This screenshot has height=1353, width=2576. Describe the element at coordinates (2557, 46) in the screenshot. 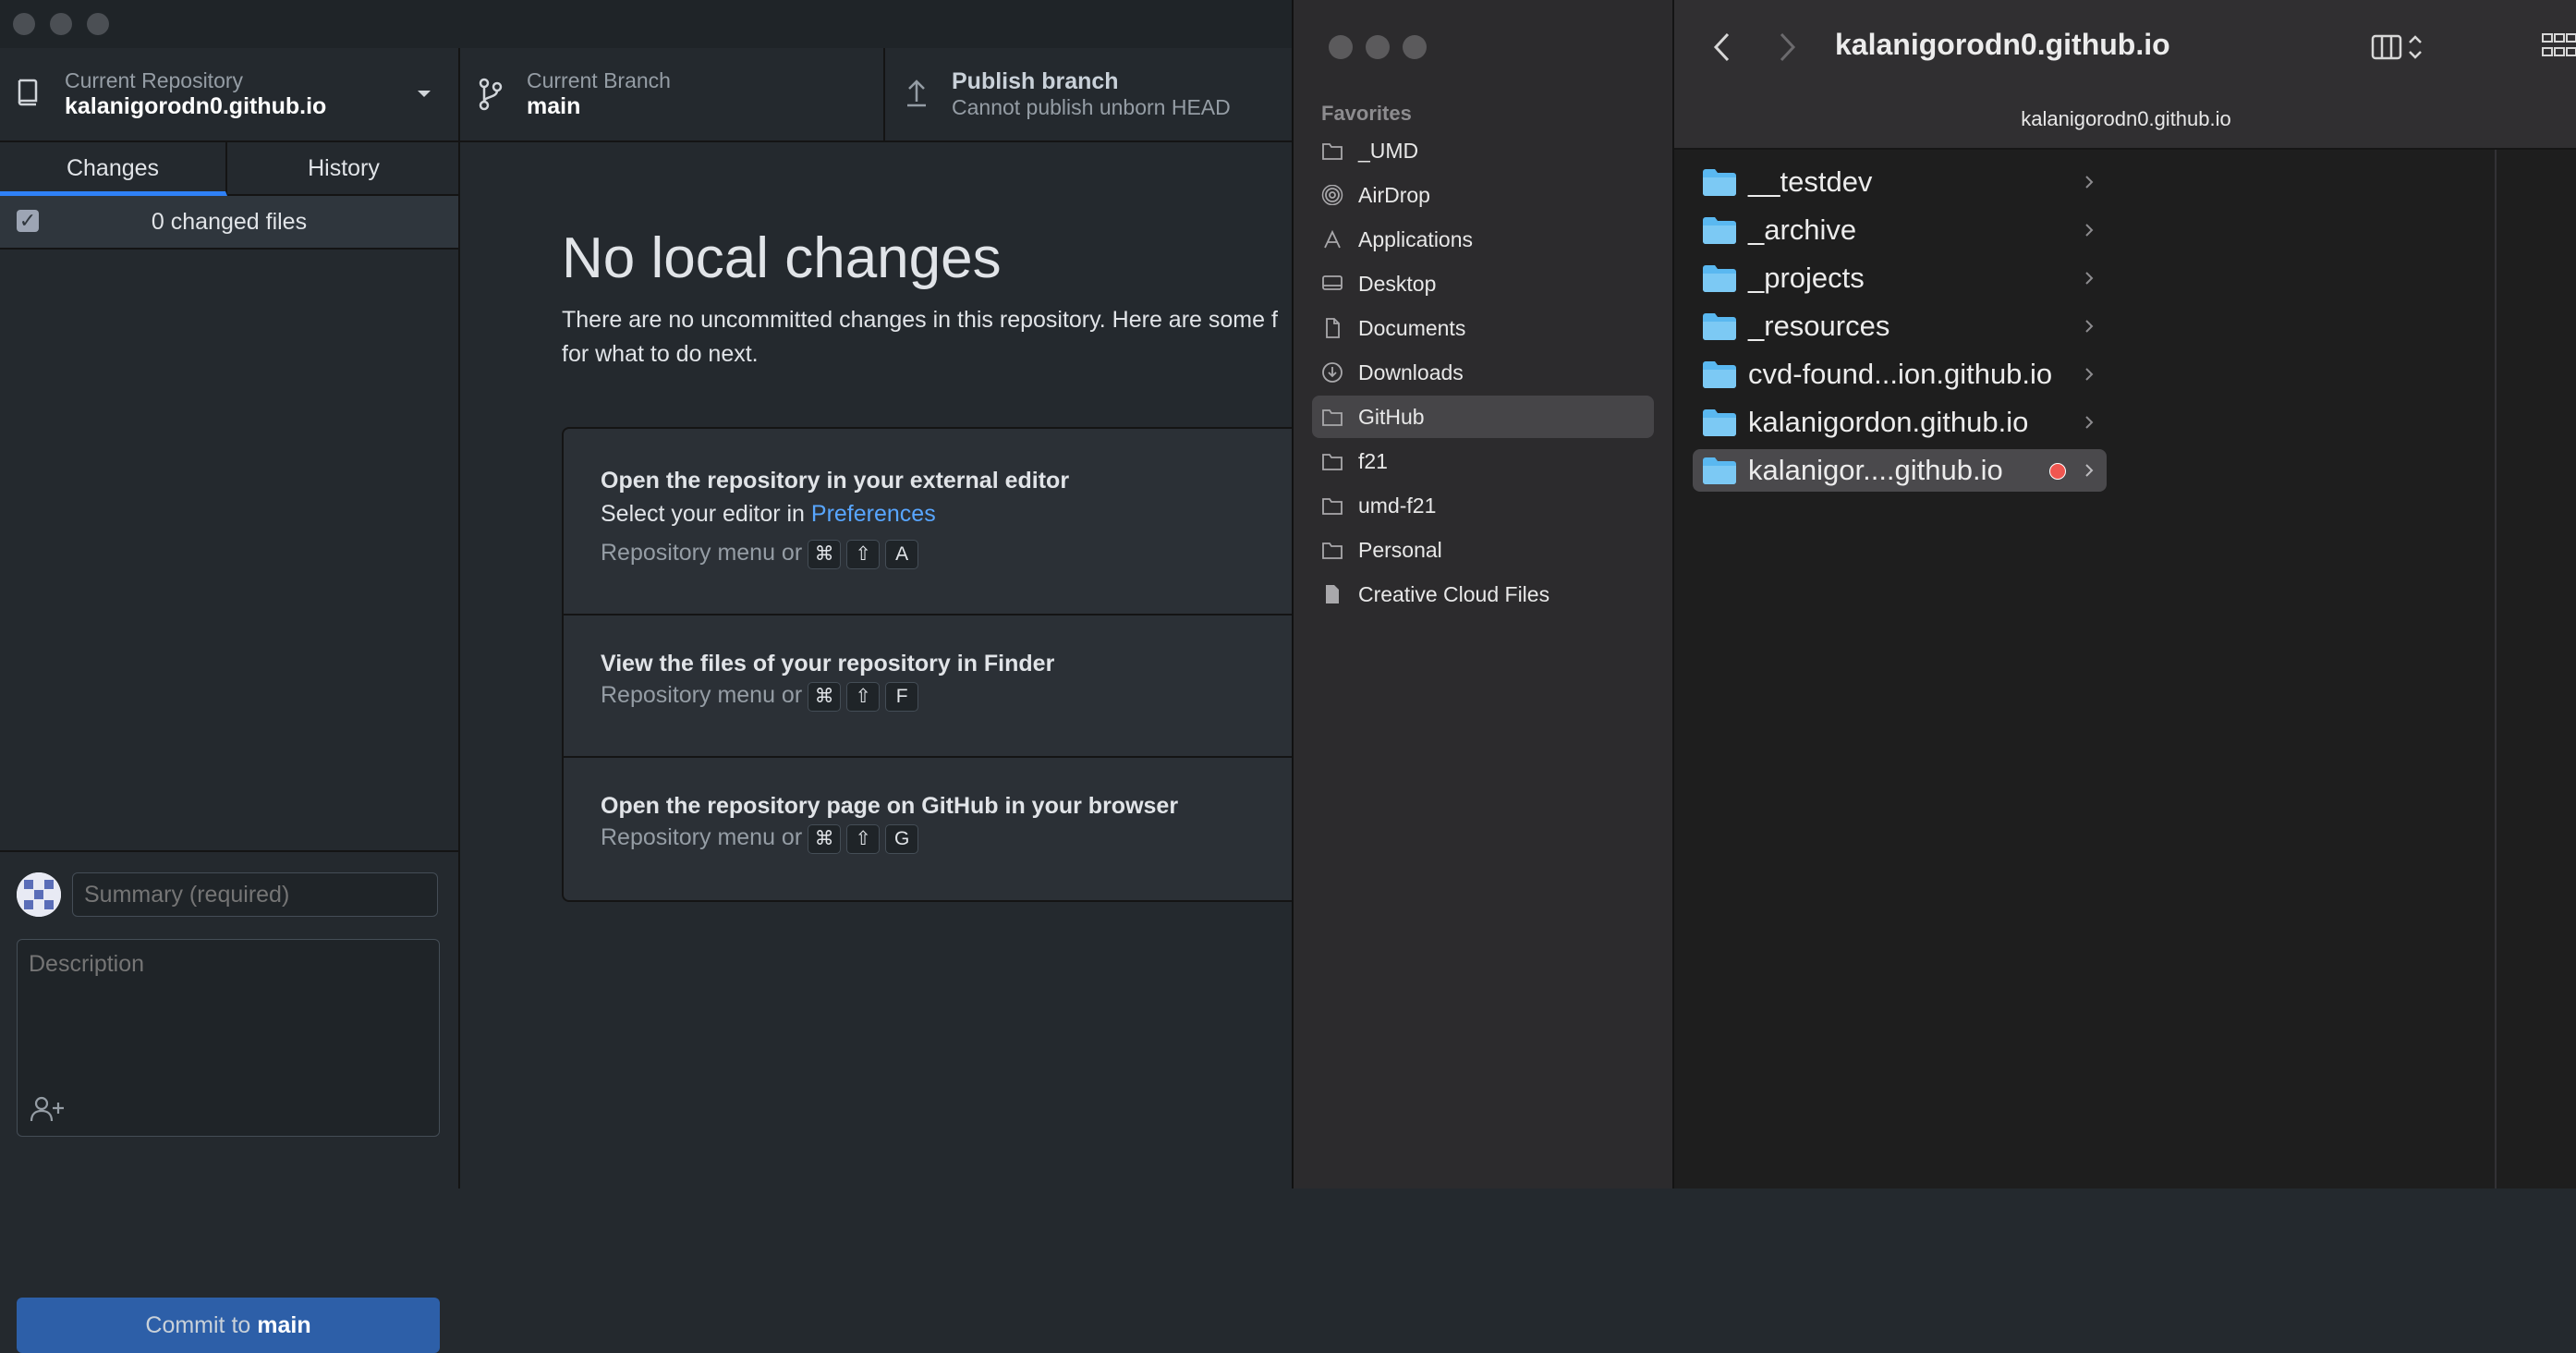

I see `group-icon` at that location.